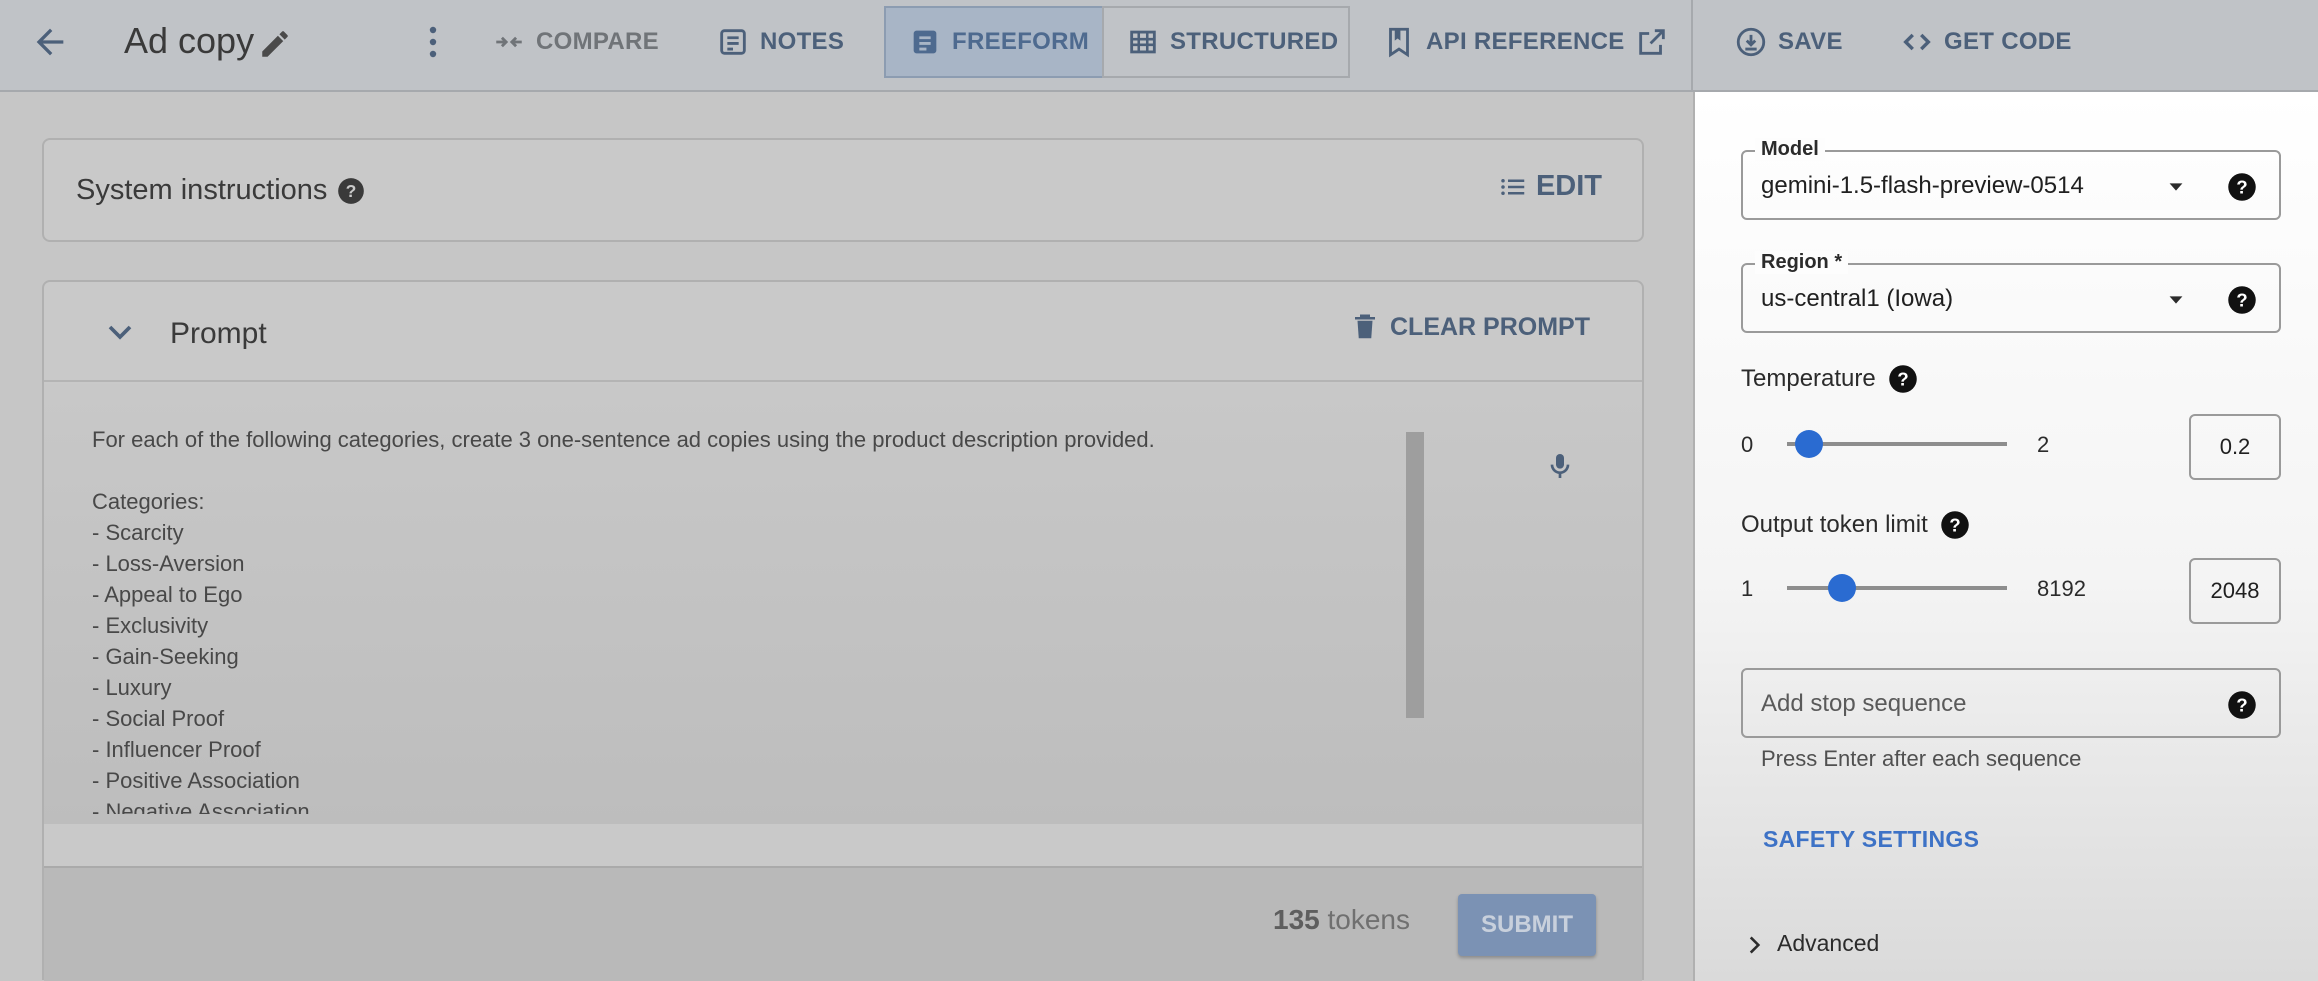 This screenshot has width=2318, height=981. I want to click on get-code-label: GET CODE, so click(2008, 41).